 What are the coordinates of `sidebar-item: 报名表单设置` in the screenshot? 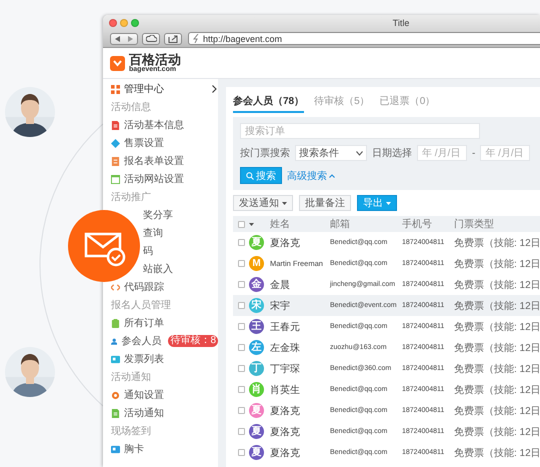 It's located at (154, 161).